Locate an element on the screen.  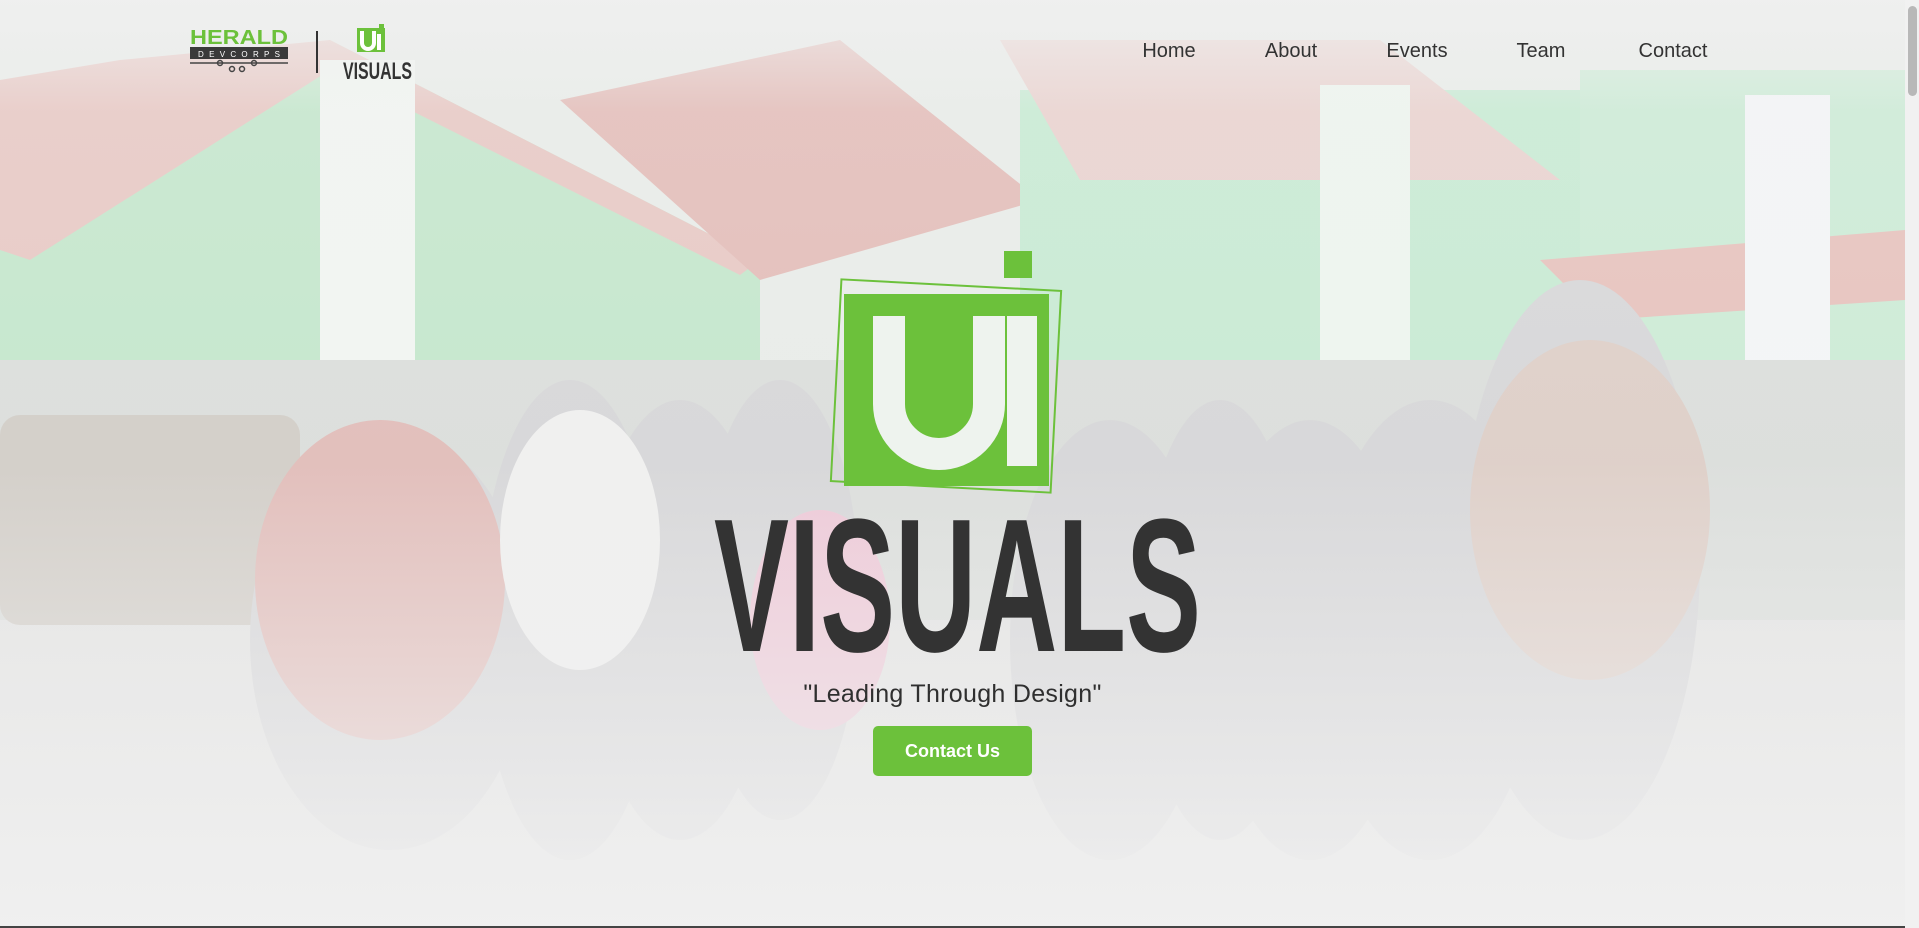
ui-mark-dot is located at coordinates (1018, 264).